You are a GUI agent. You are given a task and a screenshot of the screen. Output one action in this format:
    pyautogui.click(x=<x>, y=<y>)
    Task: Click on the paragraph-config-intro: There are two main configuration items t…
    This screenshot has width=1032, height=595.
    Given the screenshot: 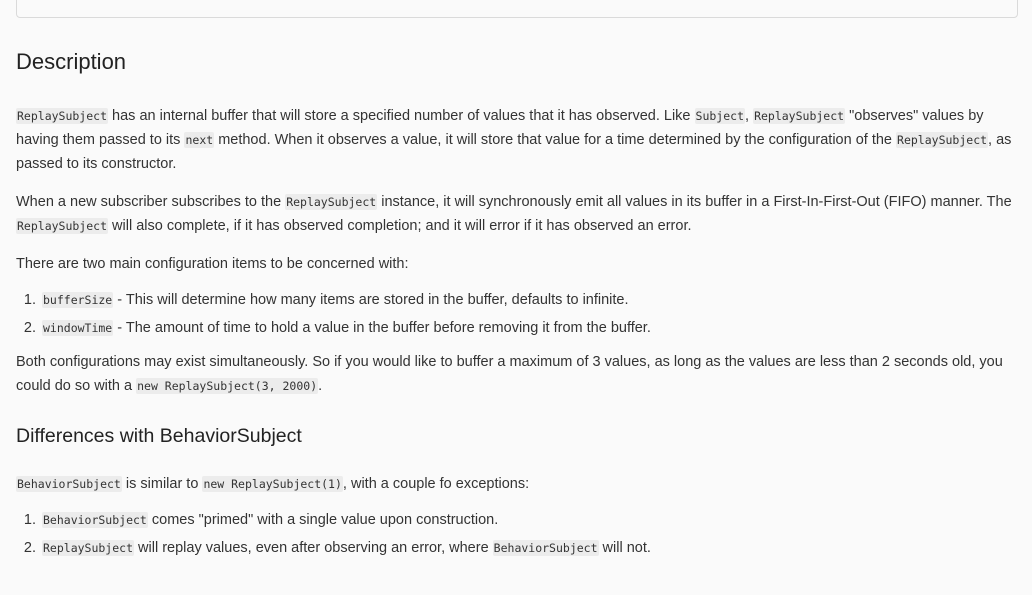 What is the action you would take?
    pyautogui.click(x=212, y=264)
    